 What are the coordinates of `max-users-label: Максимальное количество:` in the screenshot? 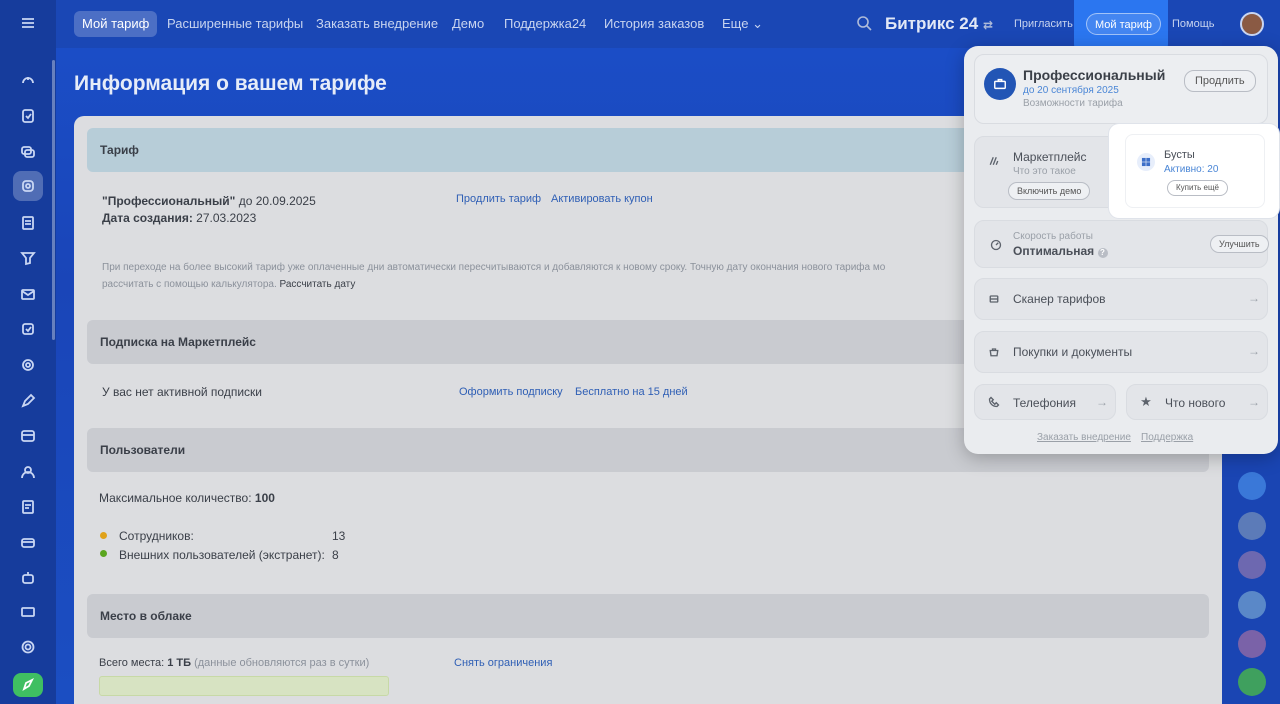 It's located at (175, 498).